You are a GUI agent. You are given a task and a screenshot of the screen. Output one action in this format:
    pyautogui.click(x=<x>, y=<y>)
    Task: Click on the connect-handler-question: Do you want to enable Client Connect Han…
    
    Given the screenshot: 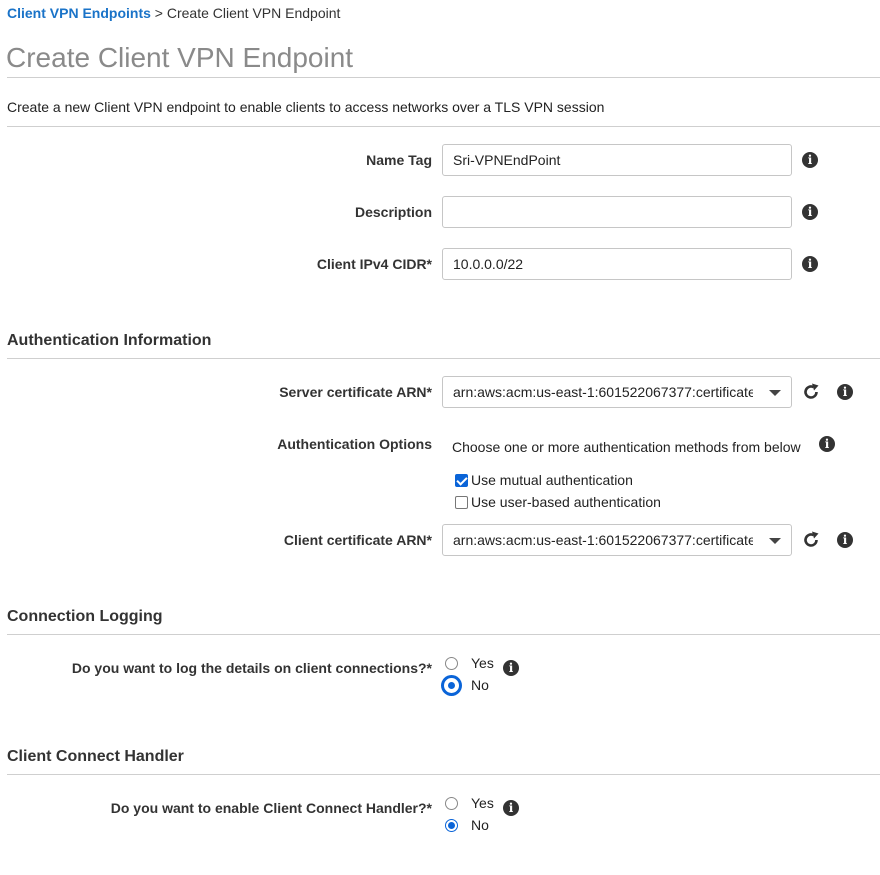 What is the action you would take?
    pyautogui.click(x=271, y=808)
    